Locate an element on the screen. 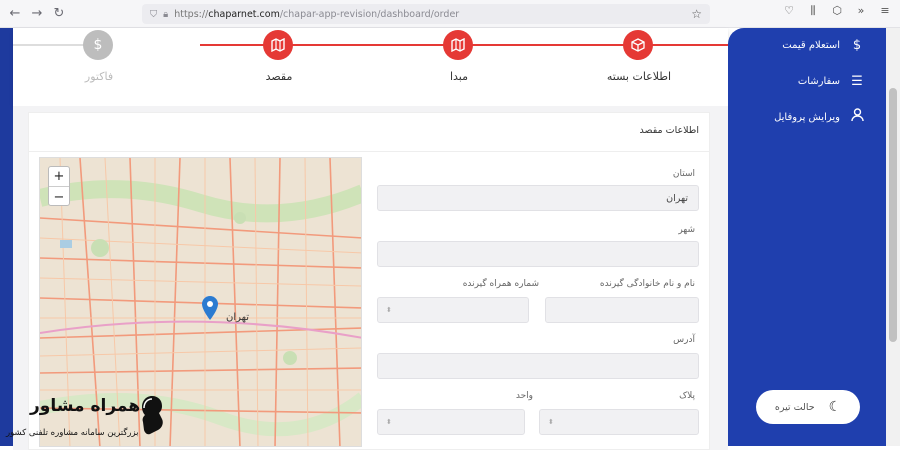 The height and width of the screenshot is (450, 900). map-city-label: تهران is located at coordinates (238, 317).